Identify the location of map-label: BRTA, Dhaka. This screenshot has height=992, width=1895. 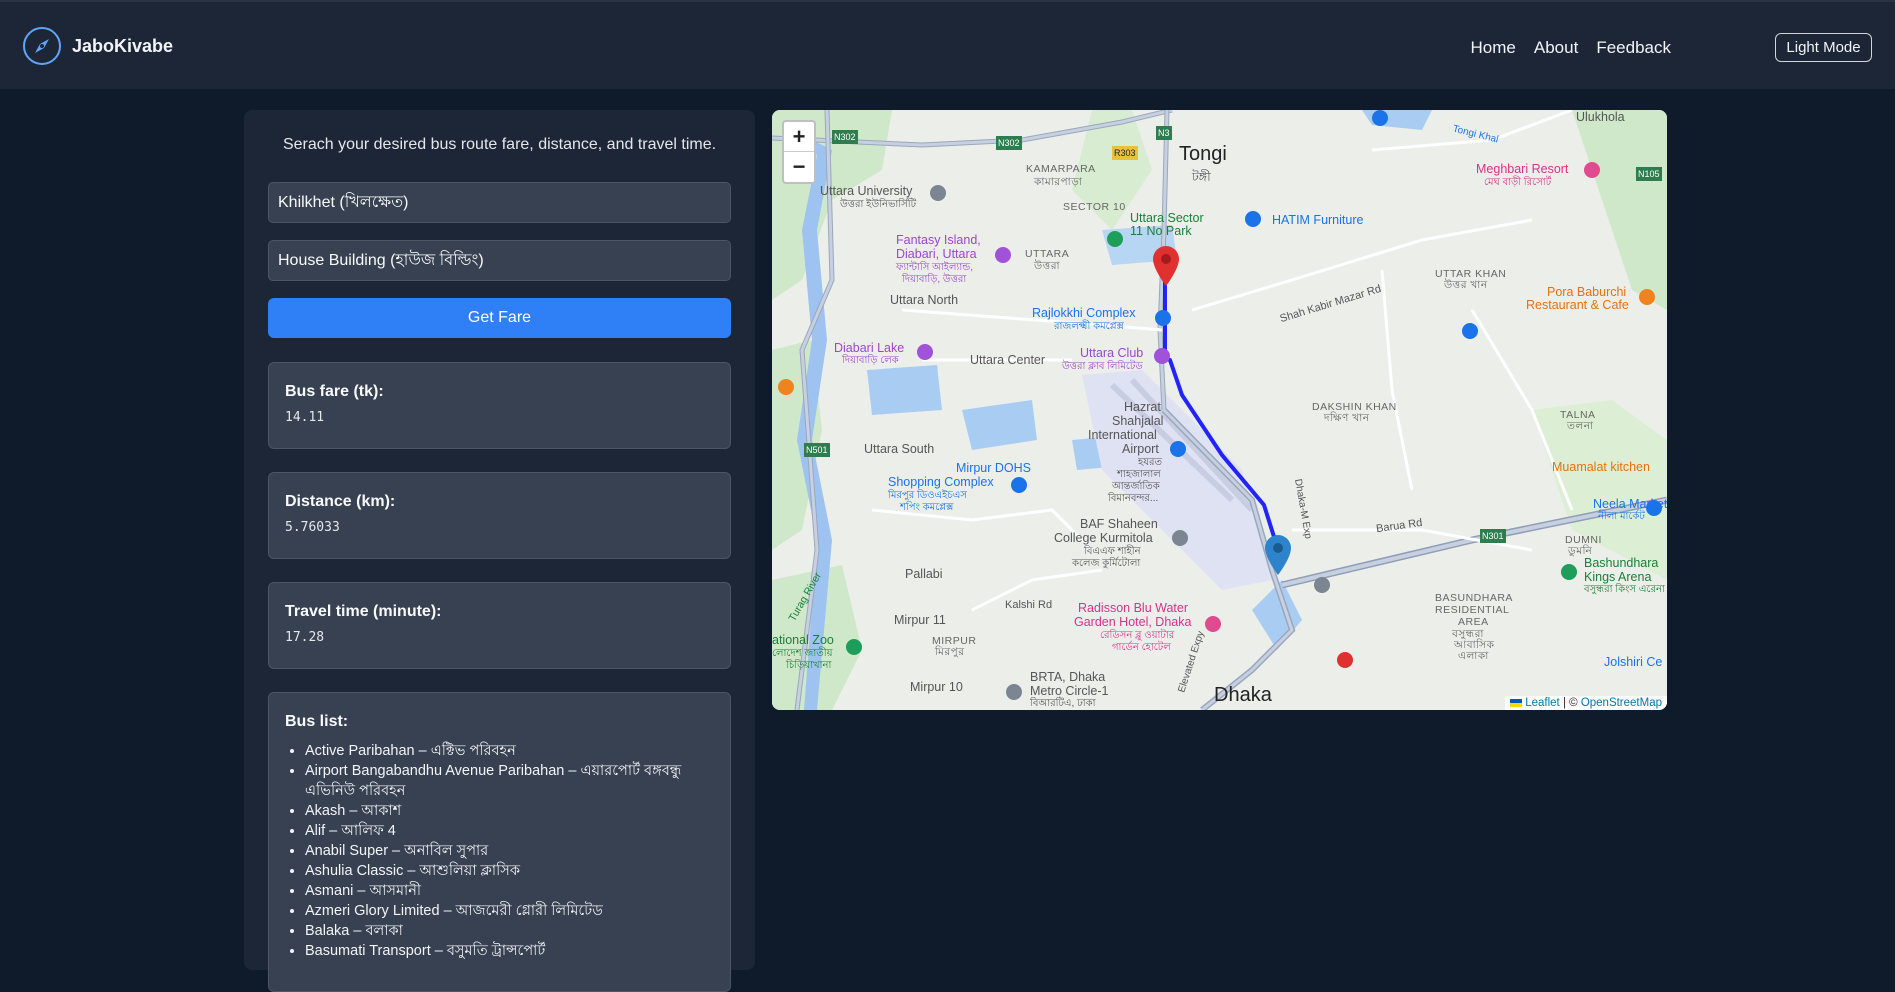
(1068, 677).